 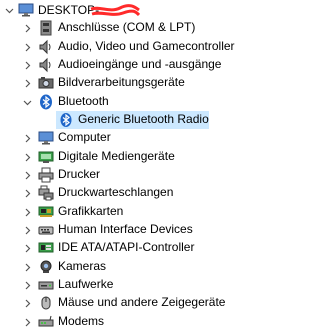 I want to click on print-queue-icon, so click(x=46, y=193).